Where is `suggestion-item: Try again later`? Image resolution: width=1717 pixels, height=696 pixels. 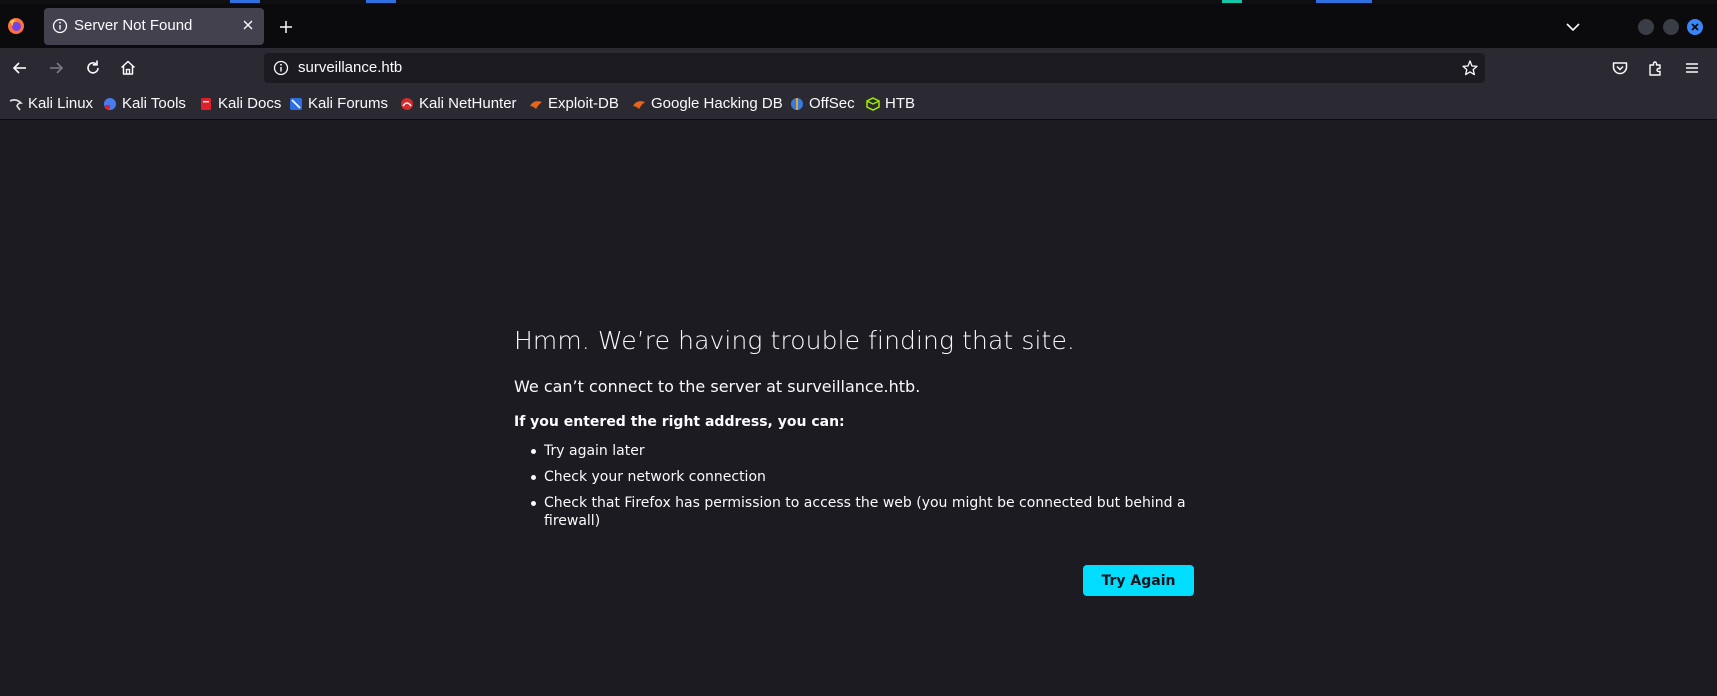 suggestion-item: Try again later is located at coordinates (862, 455).